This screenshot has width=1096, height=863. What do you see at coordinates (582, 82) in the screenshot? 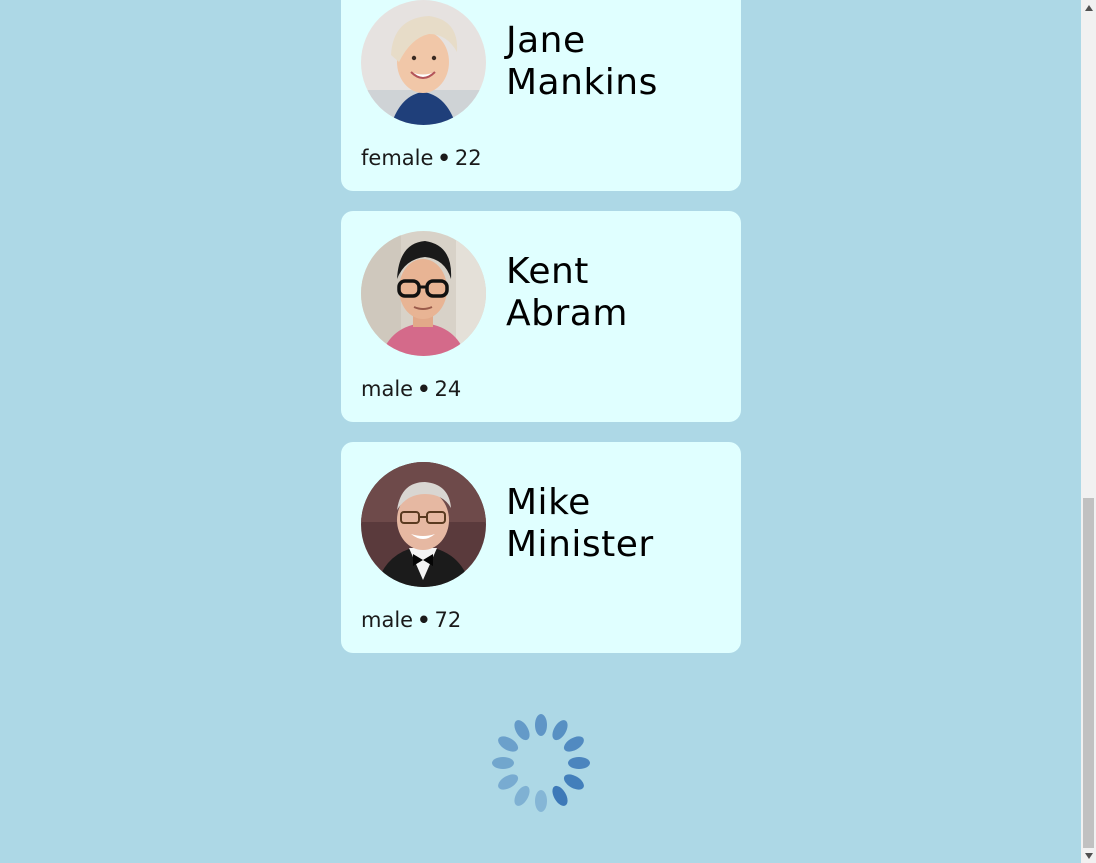
I see `last-name: Mankins` at bounding box center [582, 82].